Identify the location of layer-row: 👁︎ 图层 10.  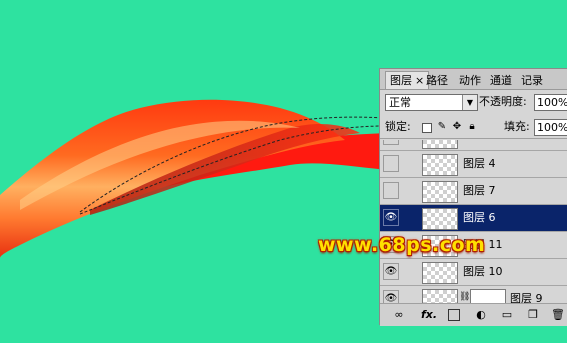
(473, 272).